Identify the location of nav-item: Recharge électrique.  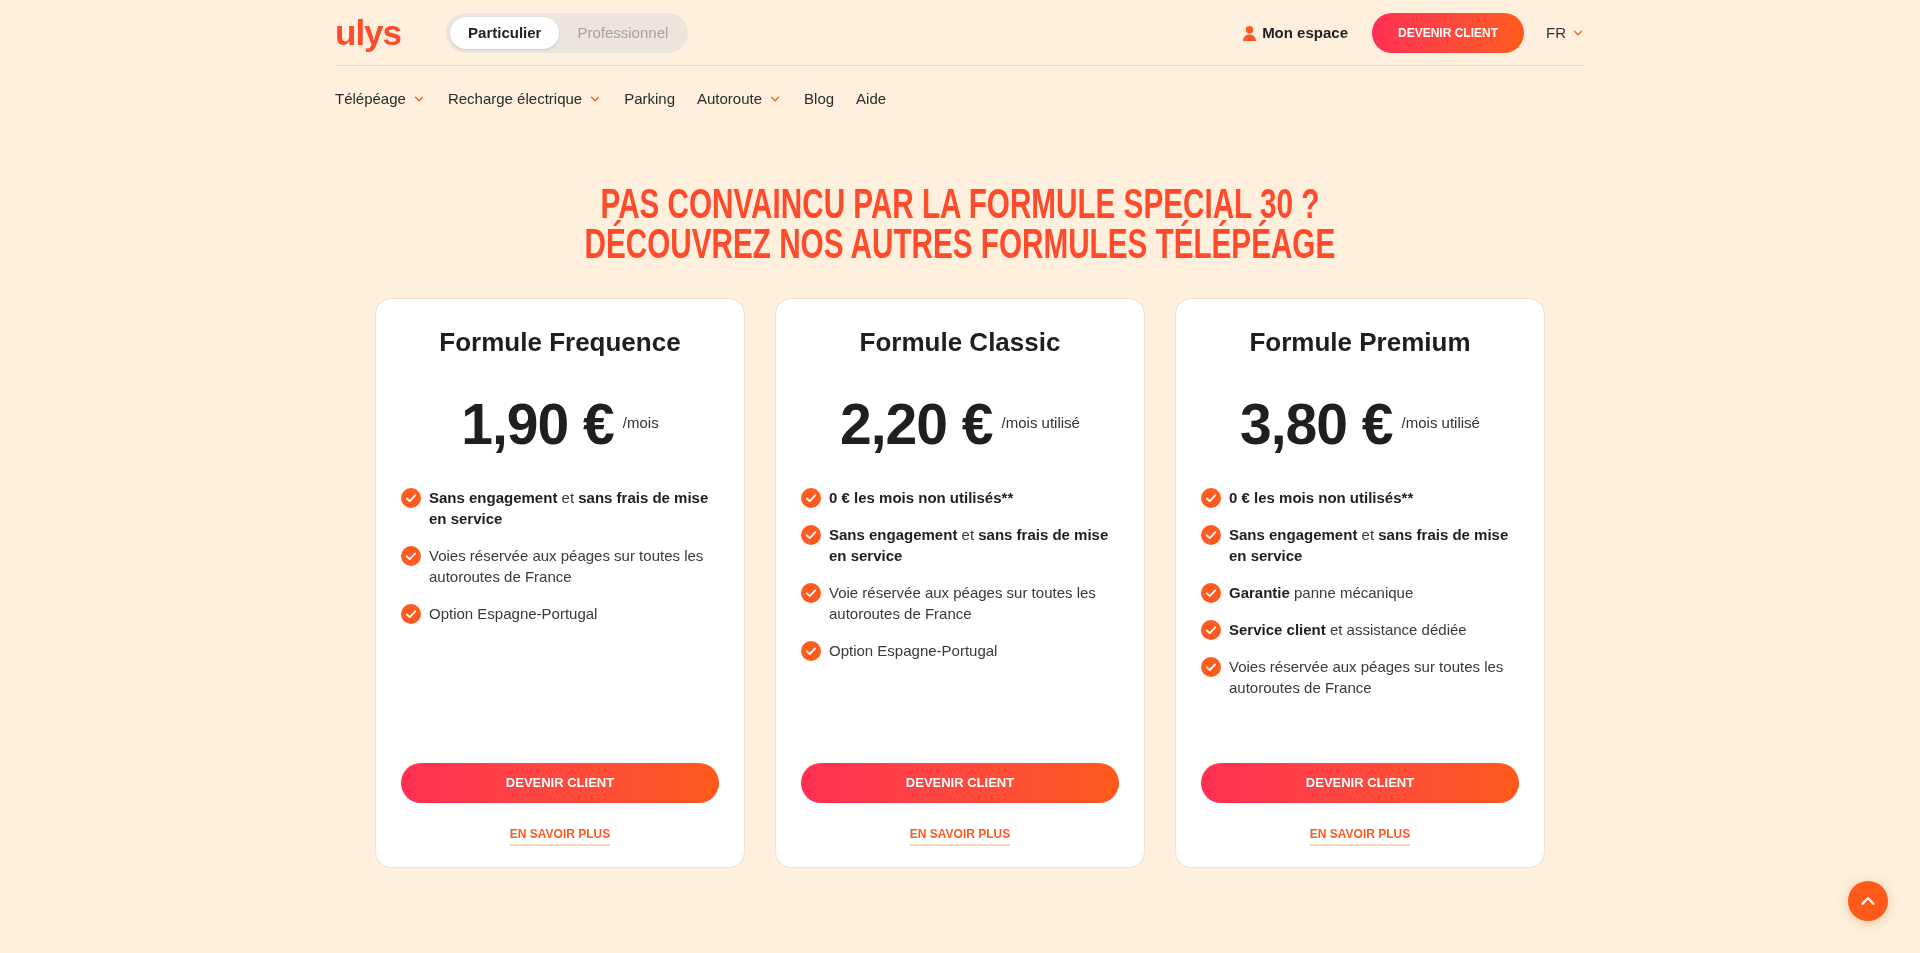
(525, 99).